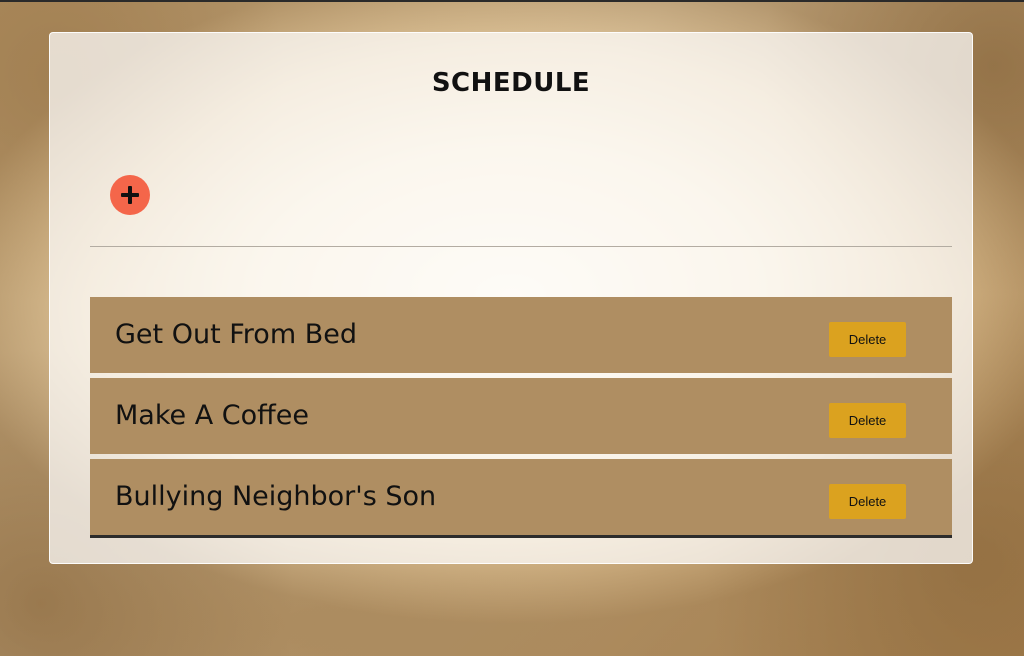 The width and height of the screenshot is (1024, 656). Describe the element at coordinates (236, 334) in the screenshot. I see `schedule-item-label: Get Out From Bed` at that location.